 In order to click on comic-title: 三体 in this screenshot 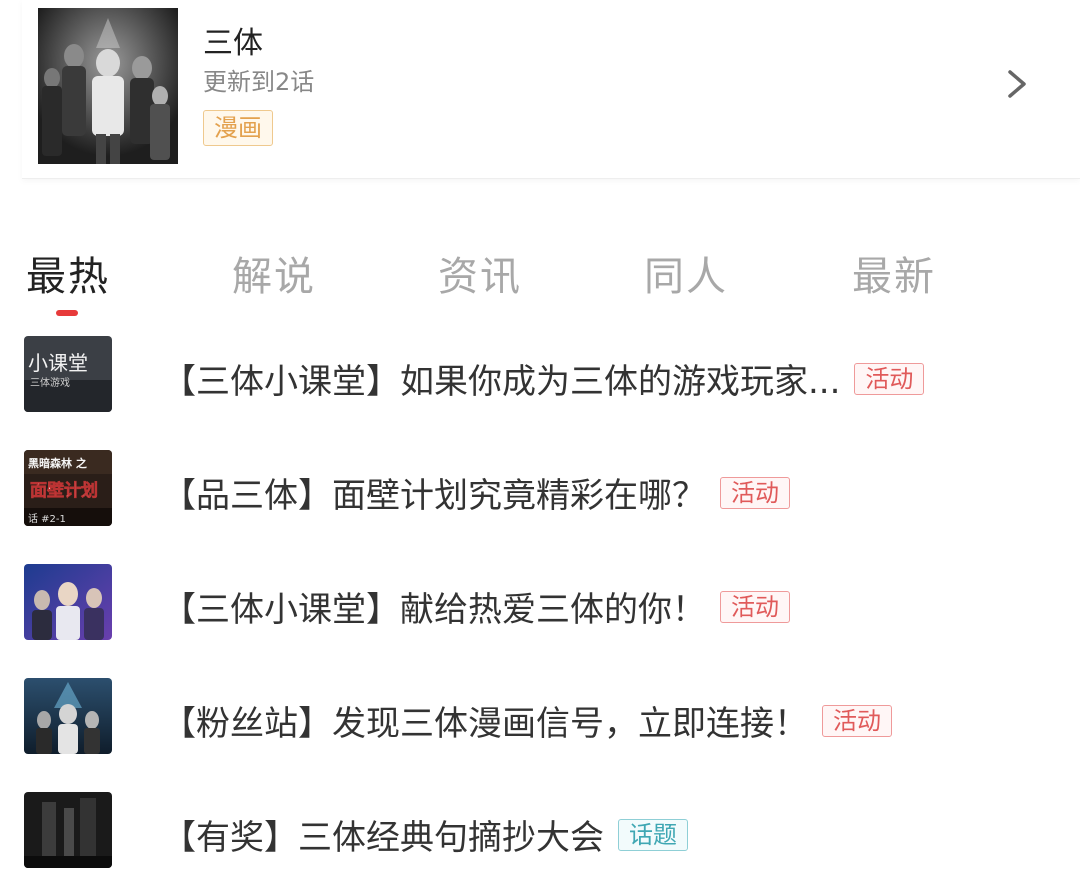, I will do `click(233, 43)`.